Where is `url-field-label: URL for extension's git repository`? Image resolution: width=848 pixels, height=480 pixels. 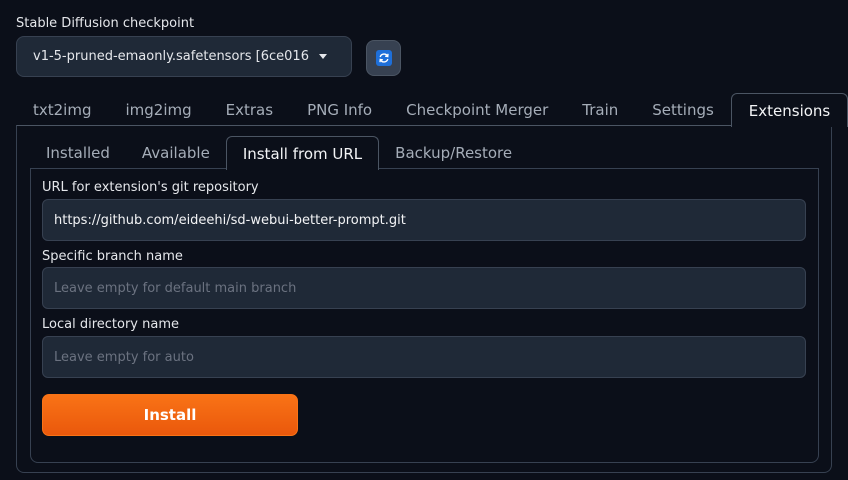 url-field-label: URL for extension's git repository is located at coordinates (150, 187).